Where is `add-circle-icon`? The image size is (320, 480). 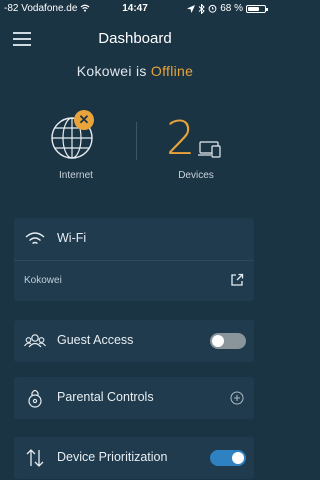
add-circle-icon is located at coordinates (237, 398).